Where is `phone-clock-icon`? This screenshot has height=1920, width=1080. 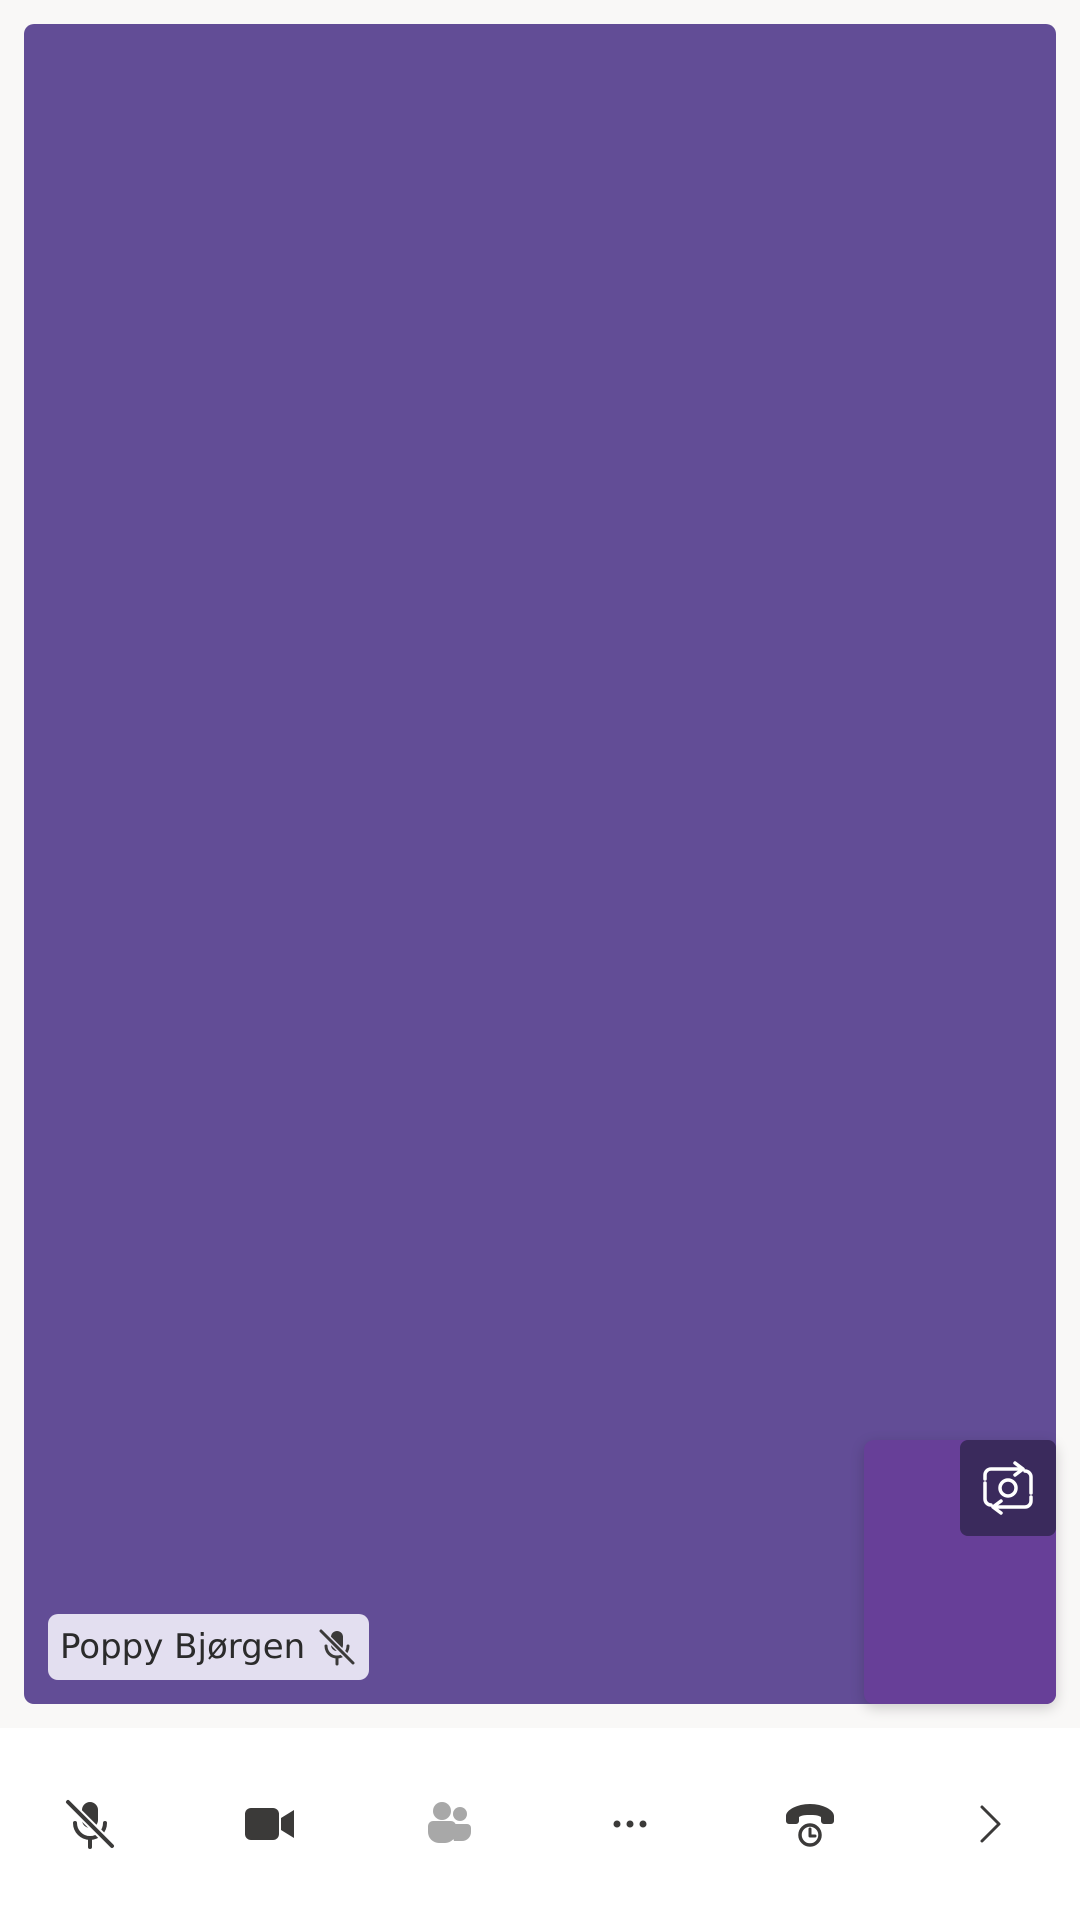 phone-clock-icon is located at coordinates (810, 1825).